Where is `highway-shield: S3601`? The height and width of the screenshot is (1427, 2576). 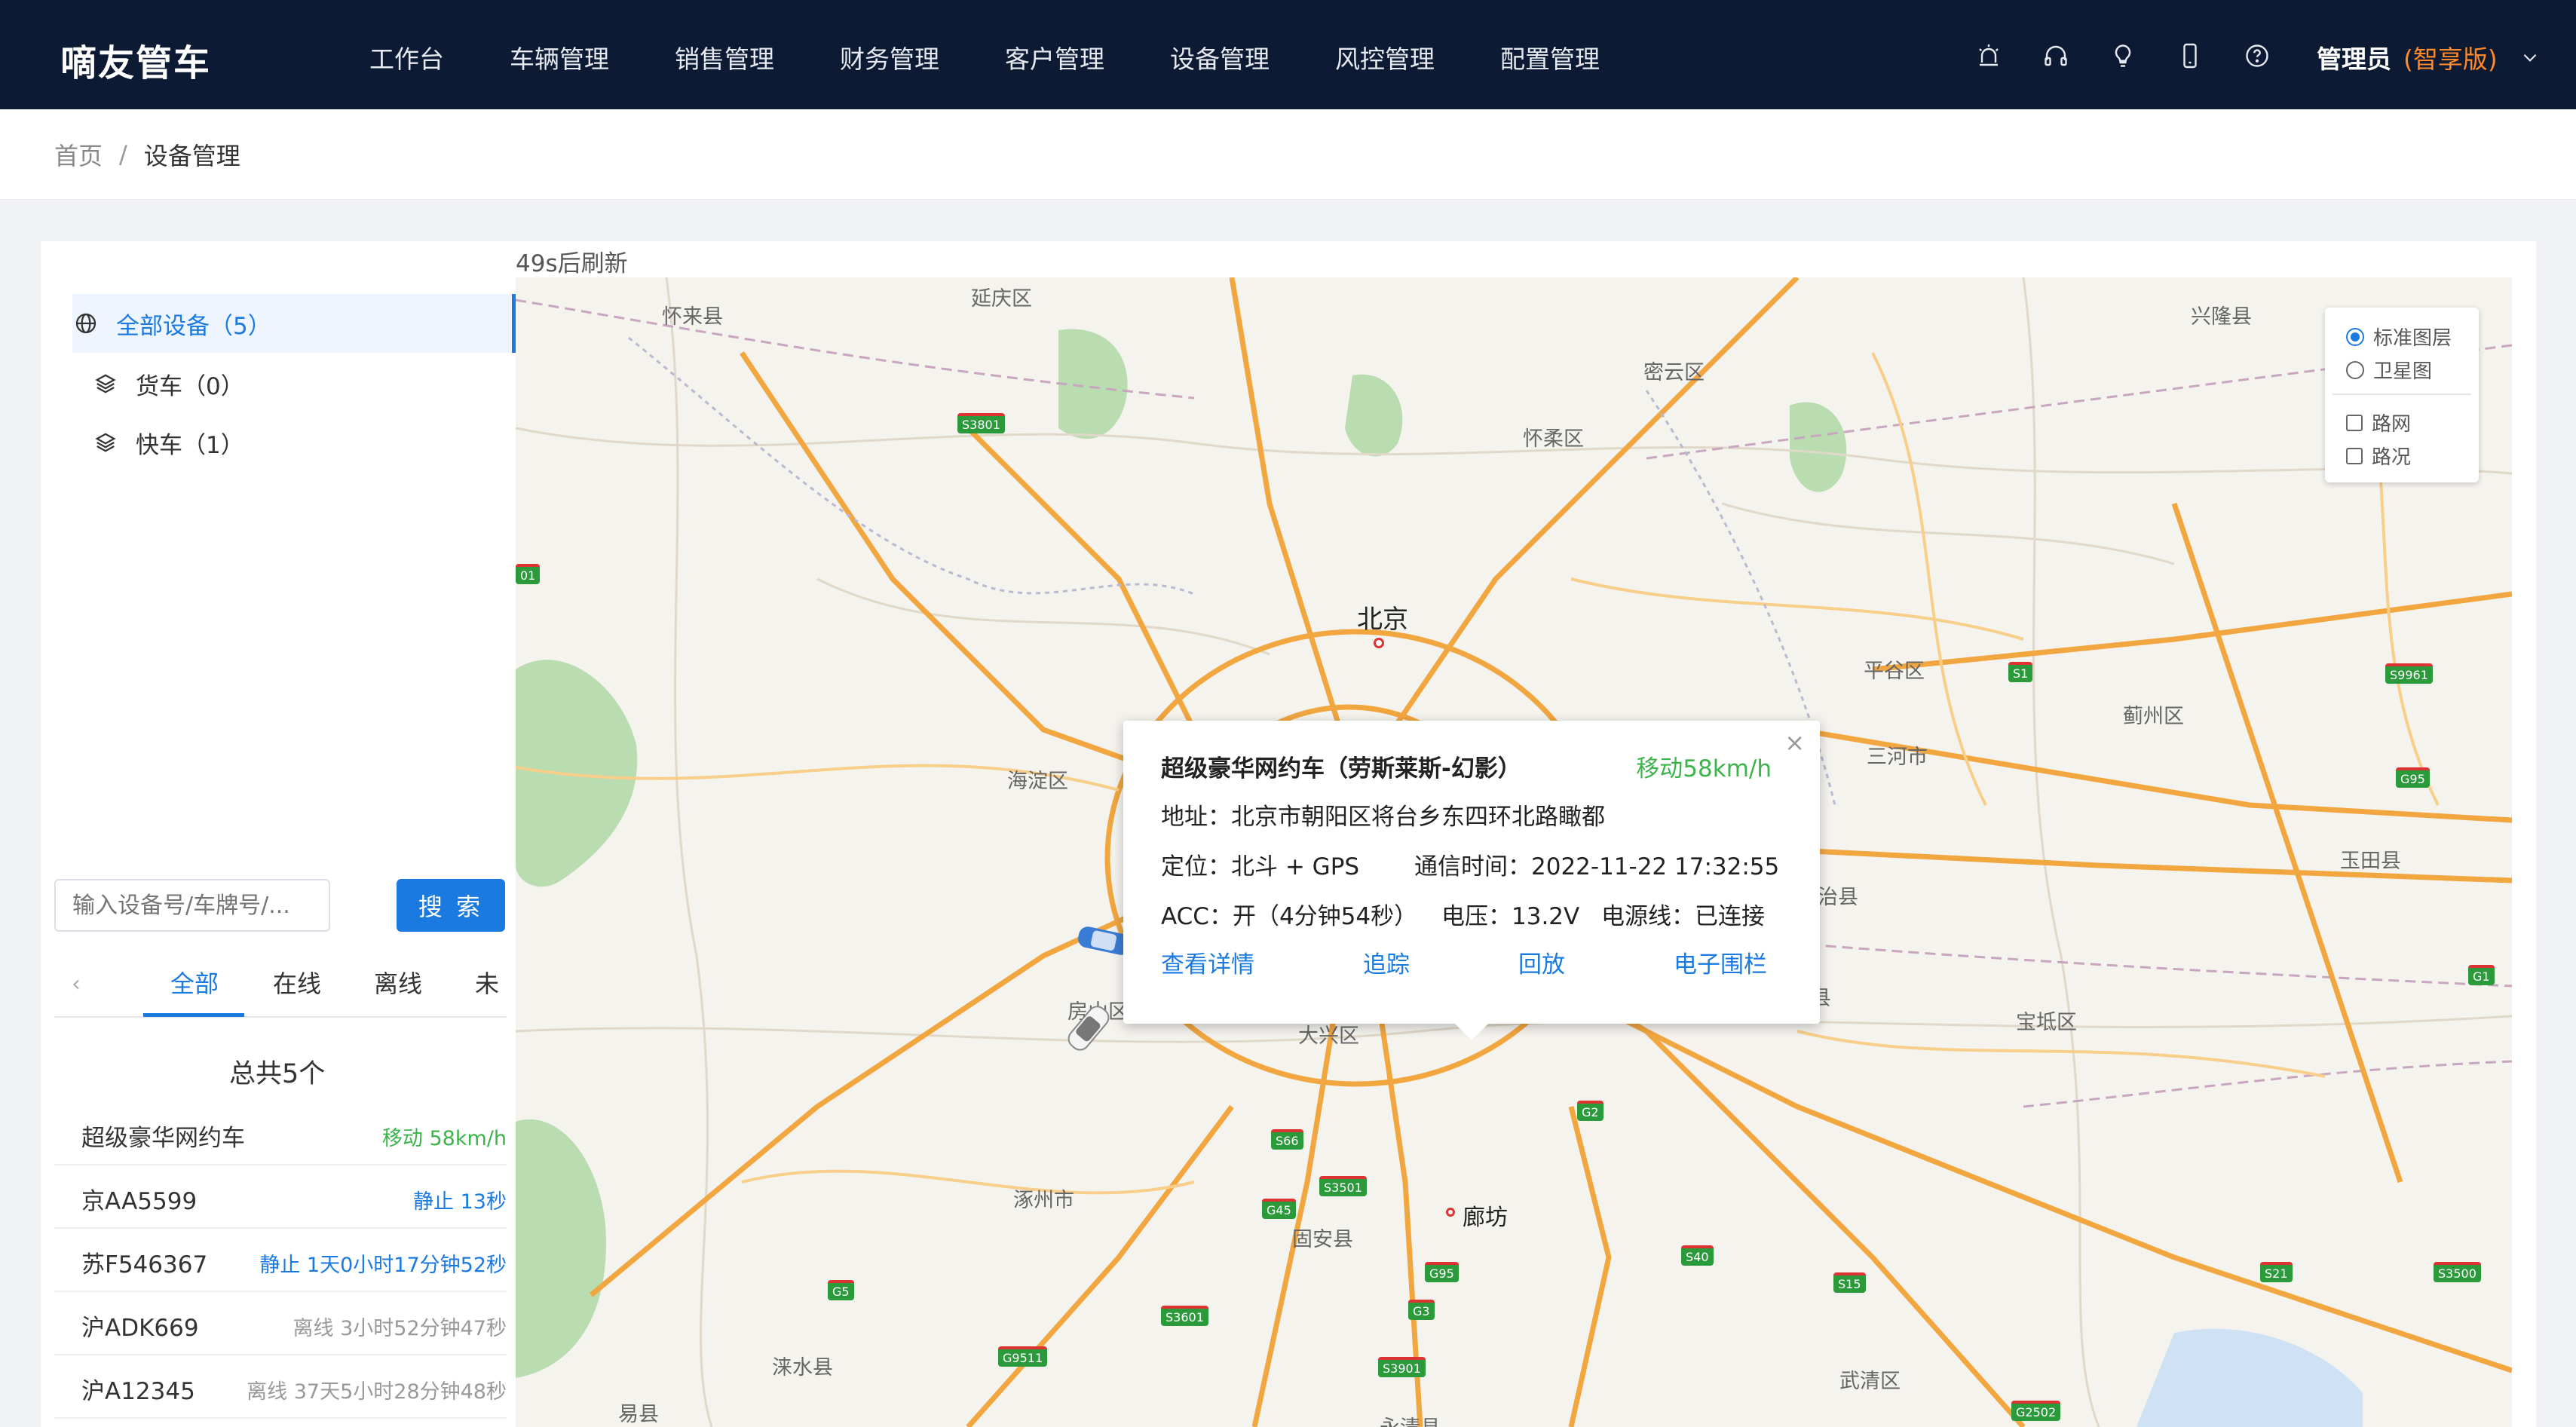 highway-shield: S3601 is located at coordinates (1184, 1316).